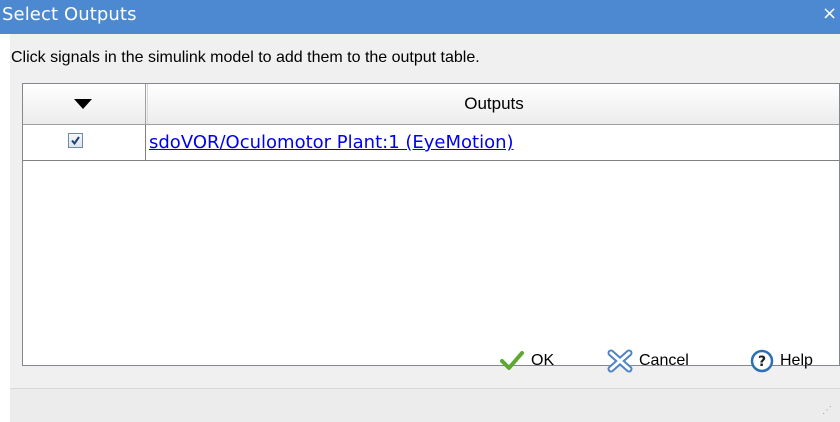 The image size is (840, 422). I want to click on outputs-column-header: Outputs, so click(493, 104).